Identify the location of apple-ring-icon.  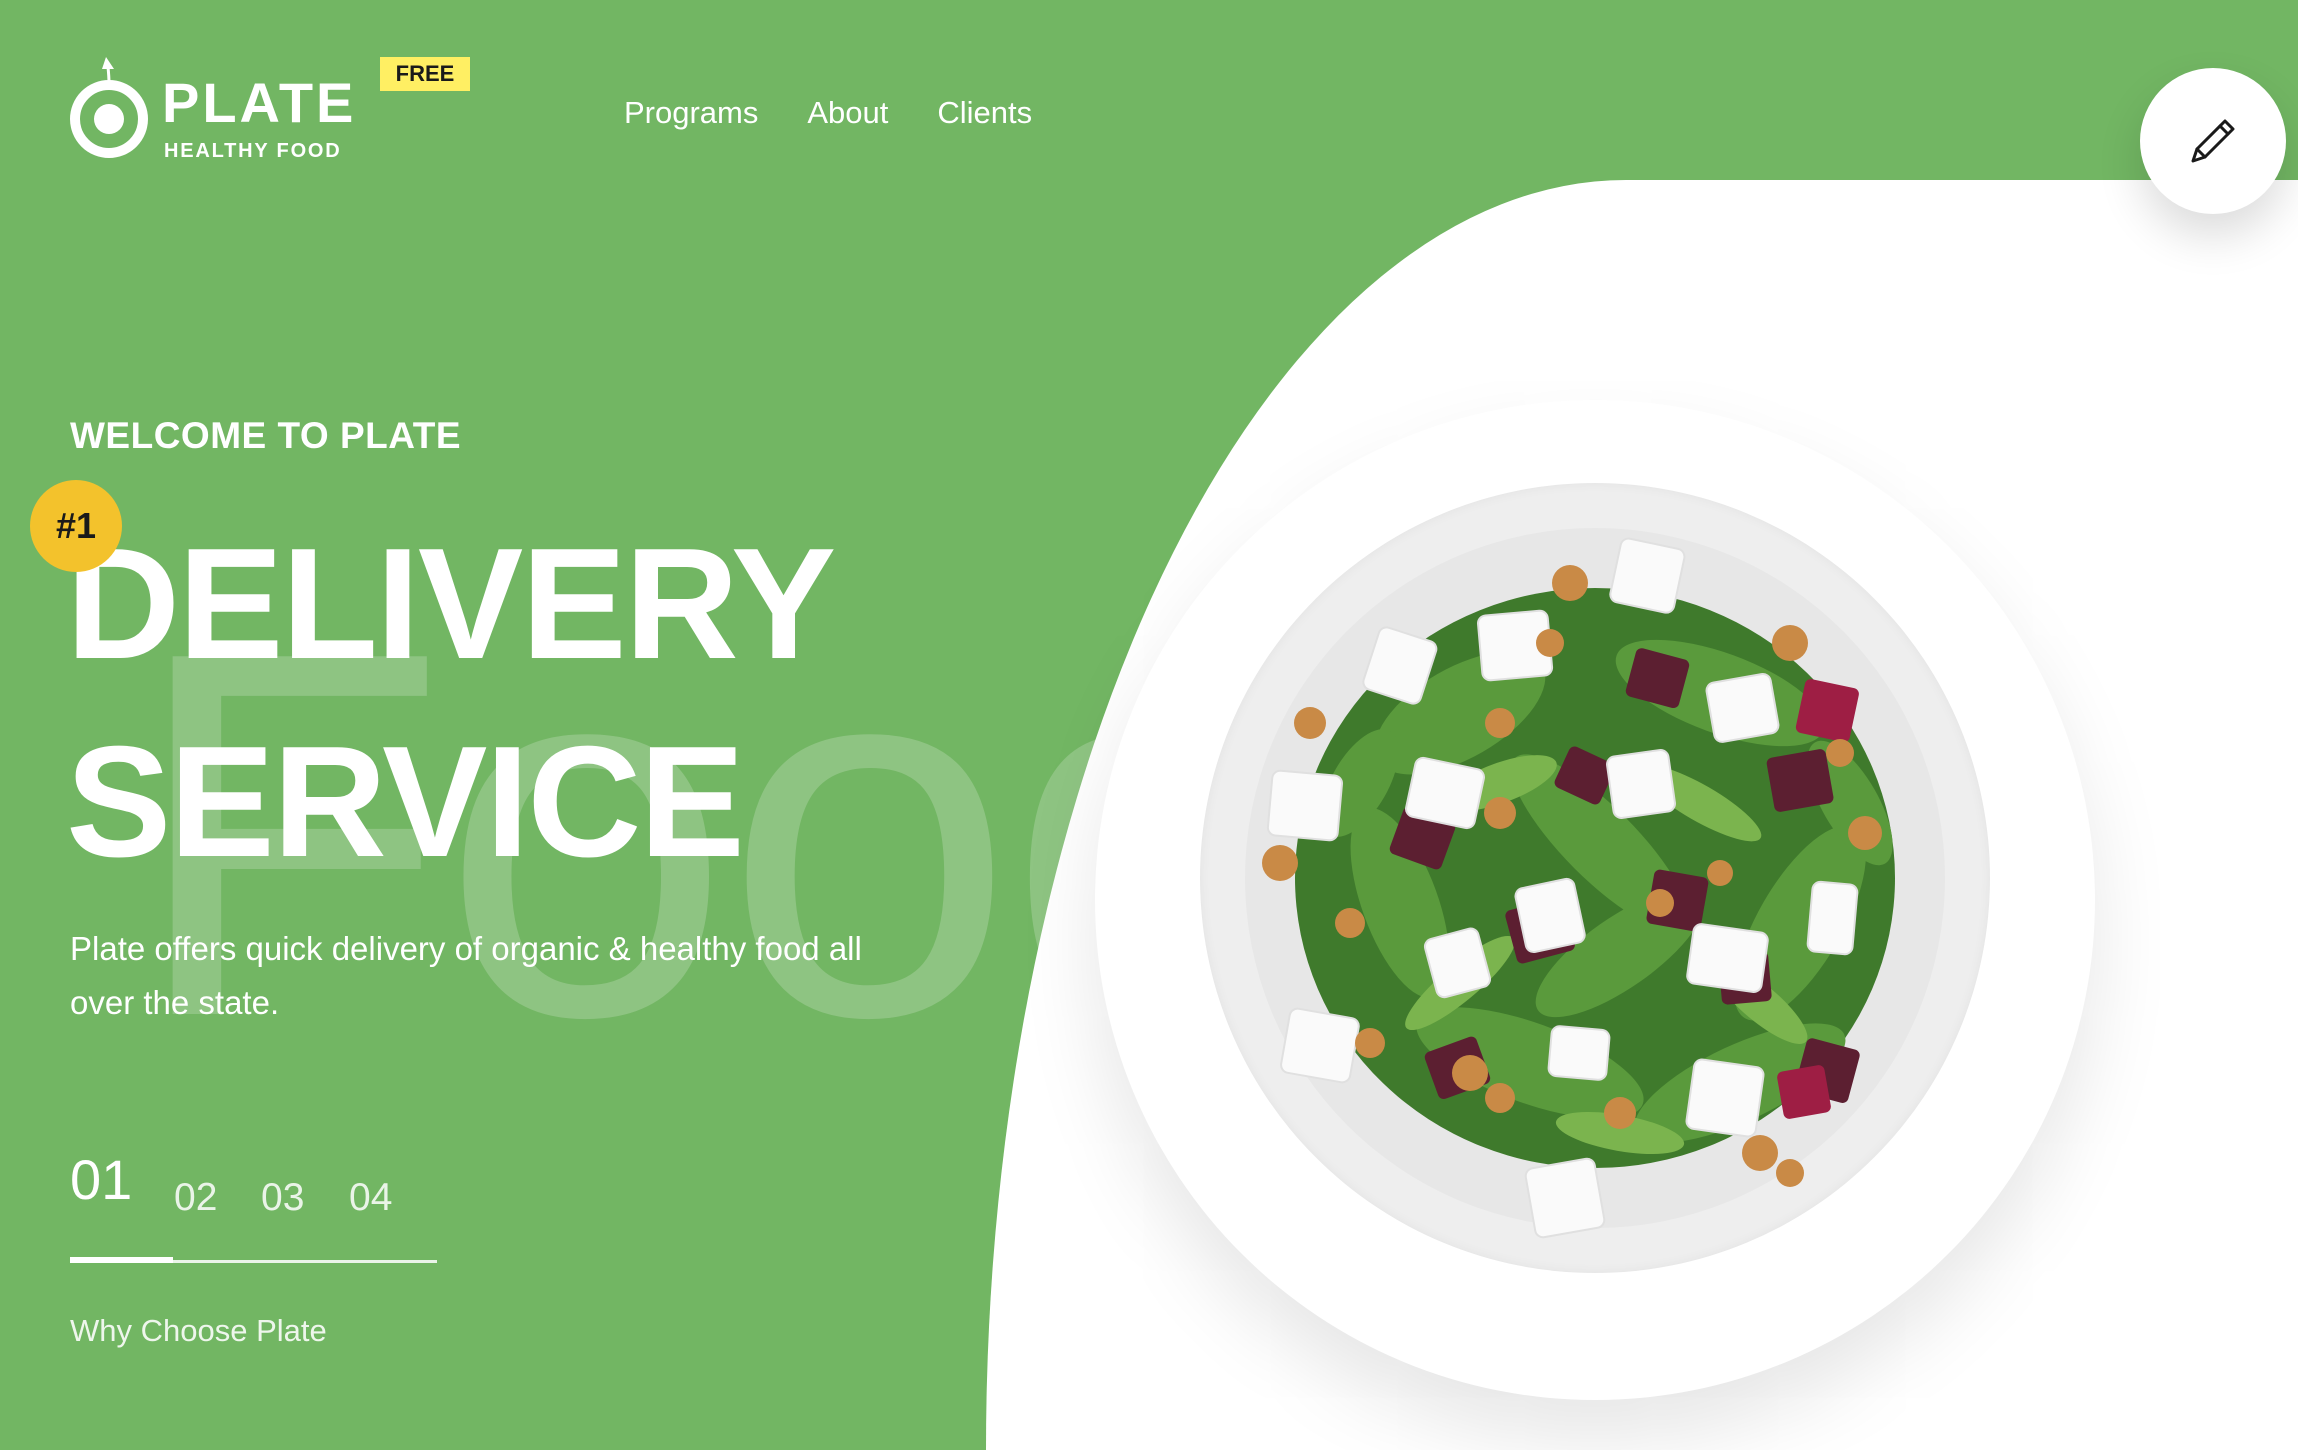
(109, 107).